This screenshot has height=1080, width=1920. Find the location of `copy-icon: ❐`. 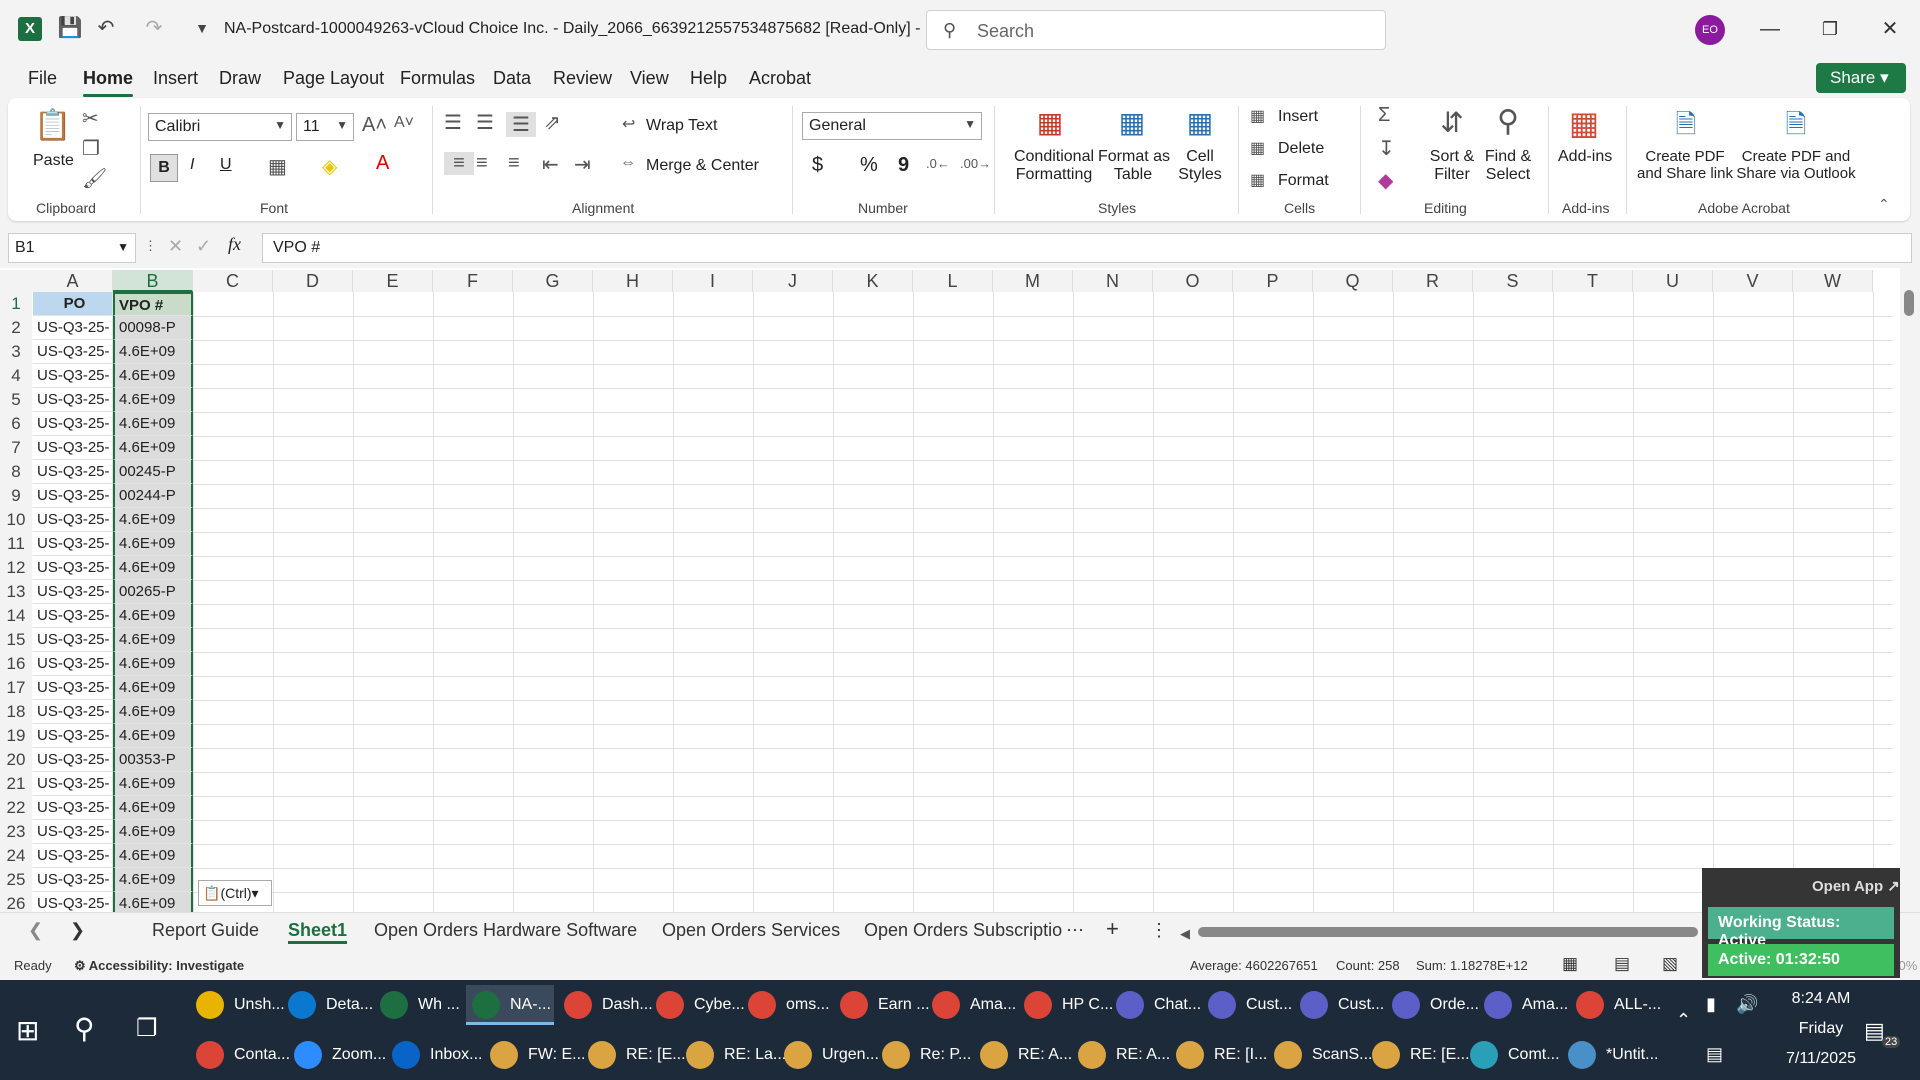

copy-icon: ❐ is located at coordinates (91, 148).